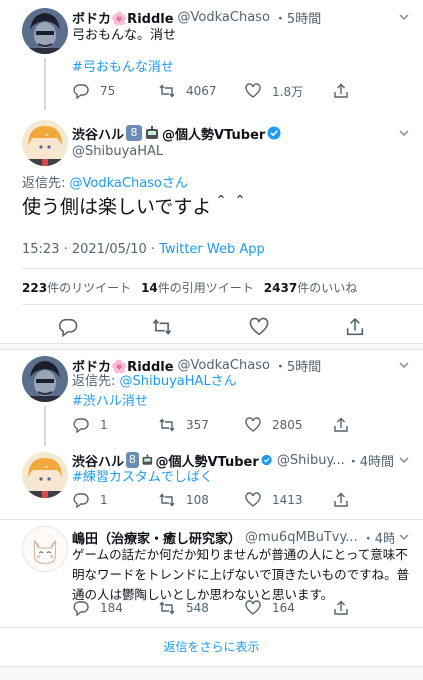  I want to click on reply3-more-chevron-icon, so click(404, 537).